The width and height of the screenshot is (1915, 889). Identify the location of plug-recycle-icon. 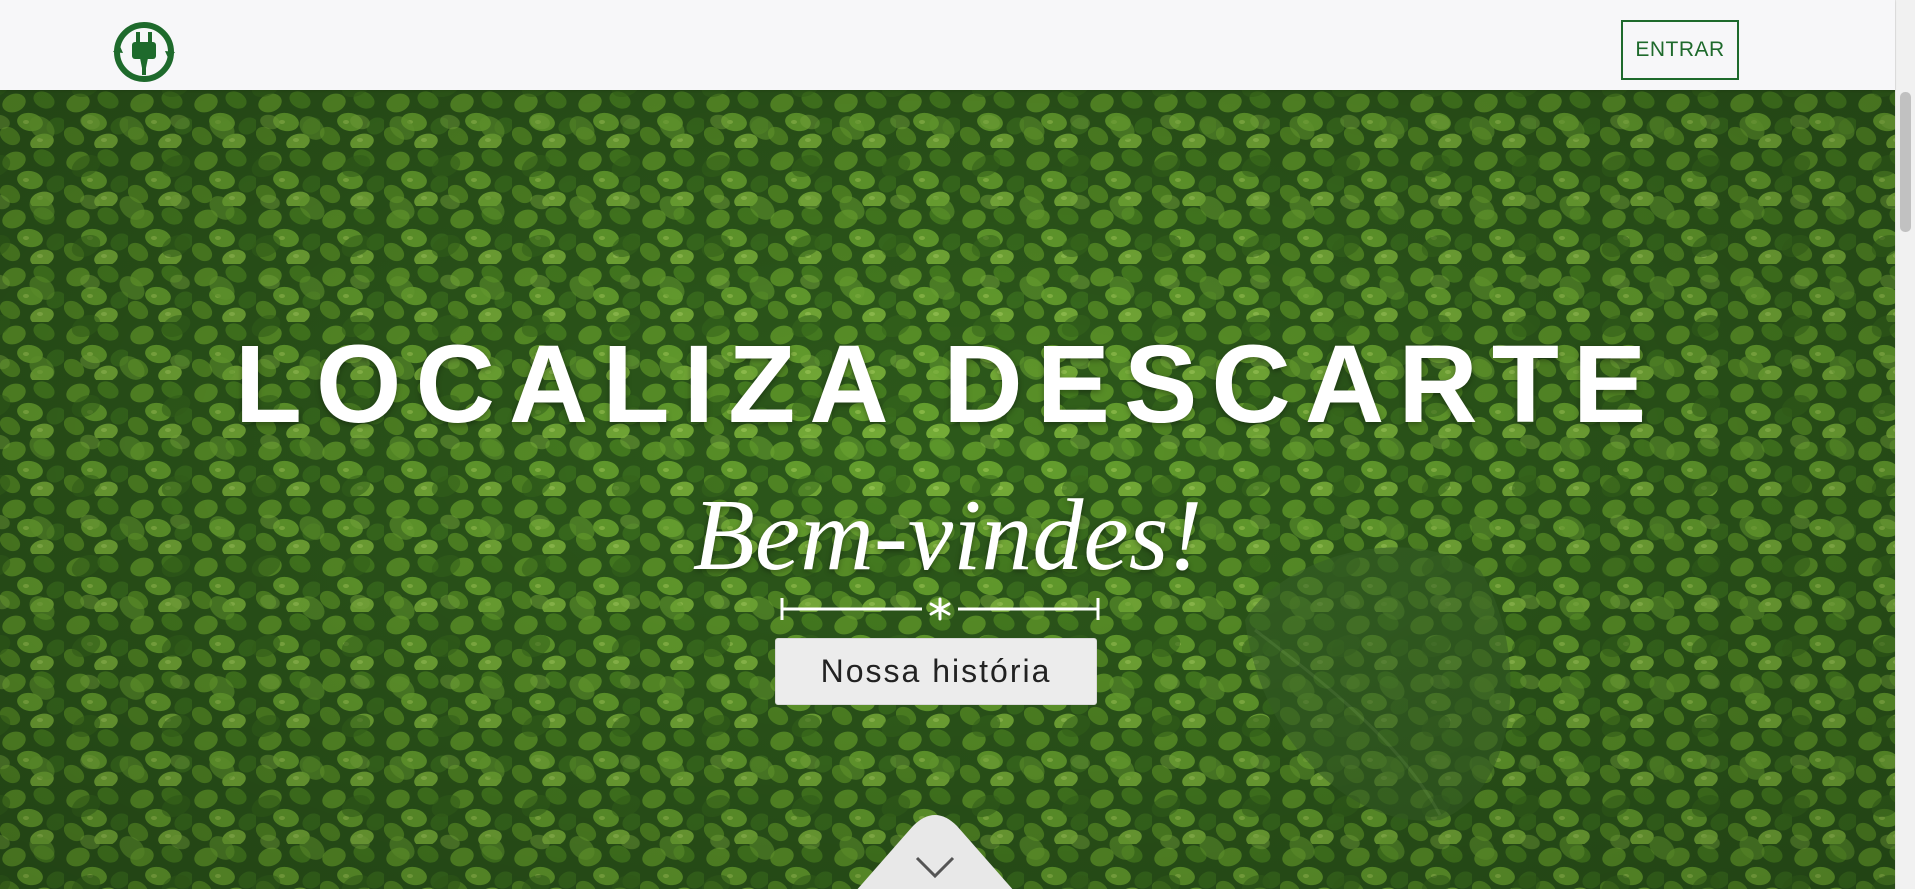
(144, 52).